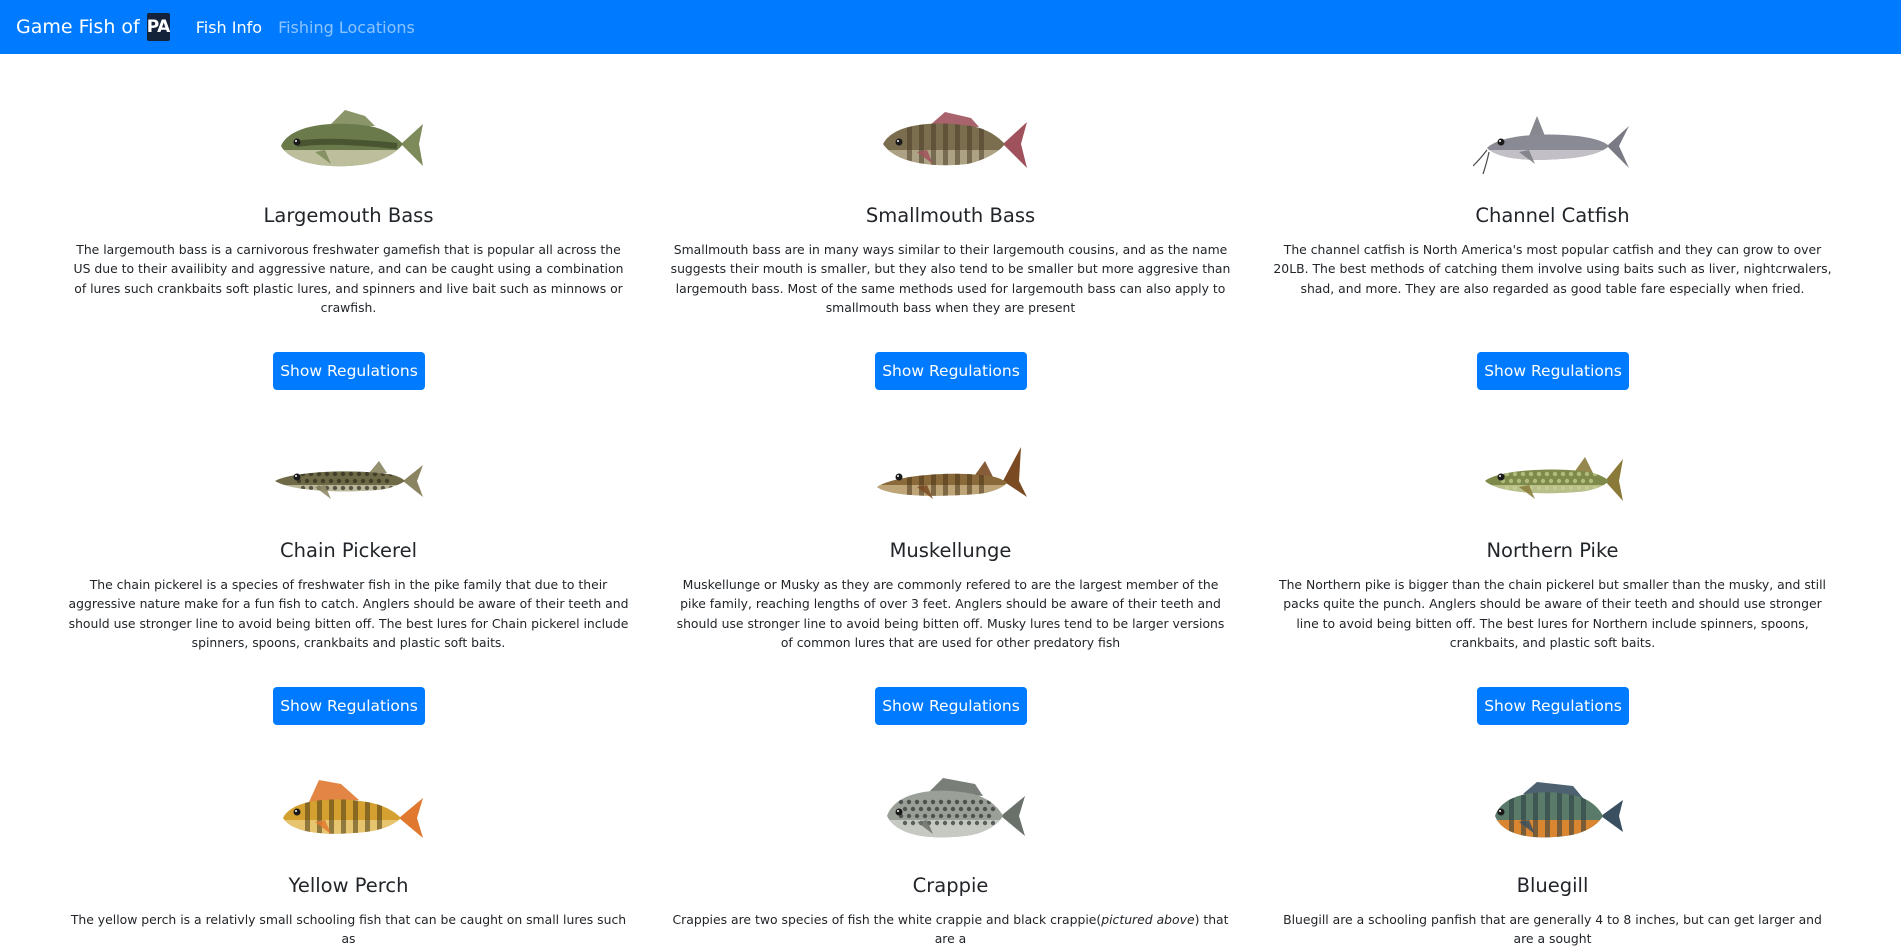  I want to click on brand-link: Game Fish of PA, so click(93, 27).